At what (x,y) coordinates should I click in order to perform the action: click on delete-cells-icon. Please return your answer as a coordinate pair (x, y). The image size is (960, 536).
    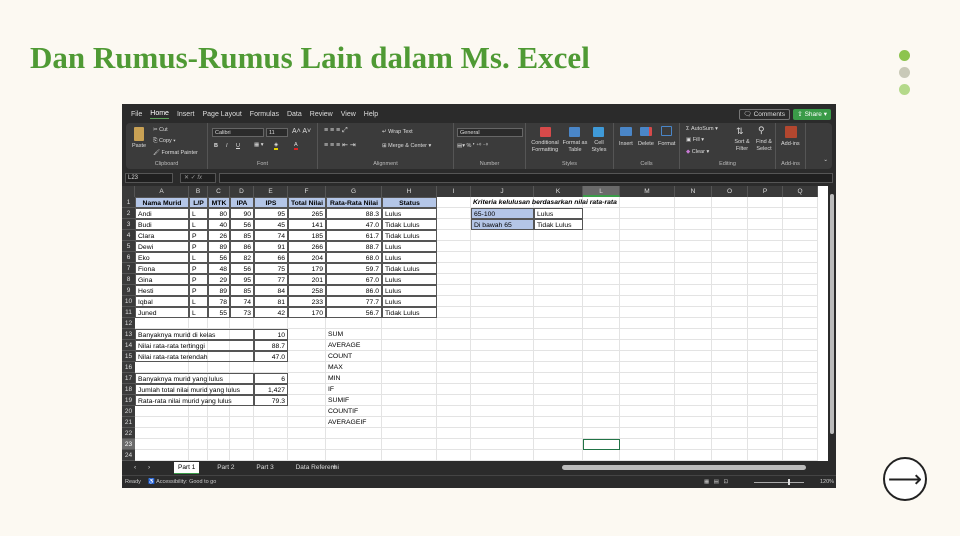
    Looking at the image, I should click on (646, 131).